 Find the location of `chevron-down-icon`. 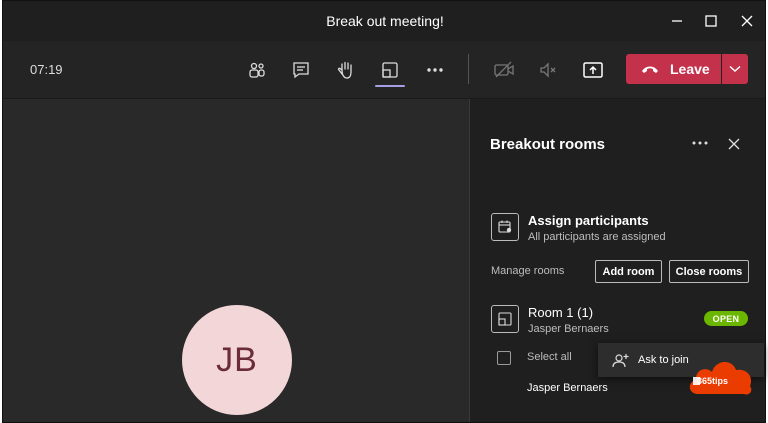

chevron-down-icon is located at coordinates (735, 69).